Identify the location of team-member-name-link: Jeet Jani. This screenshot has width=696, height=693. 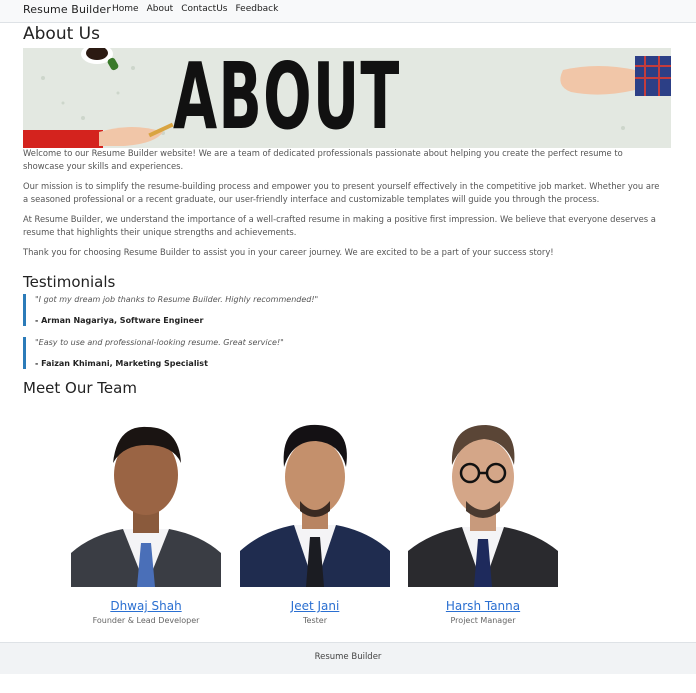
(315, 606).